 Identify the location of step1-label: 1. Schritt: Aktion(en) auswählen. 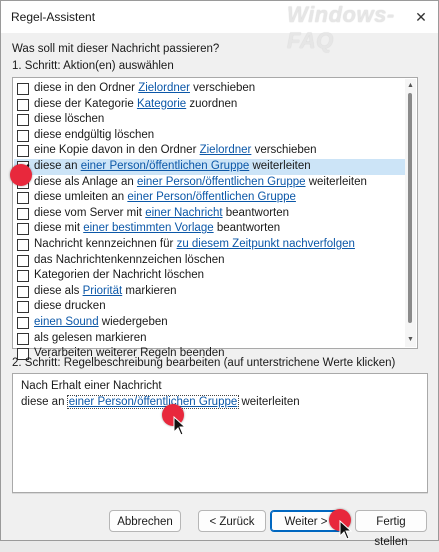
(93, 66).